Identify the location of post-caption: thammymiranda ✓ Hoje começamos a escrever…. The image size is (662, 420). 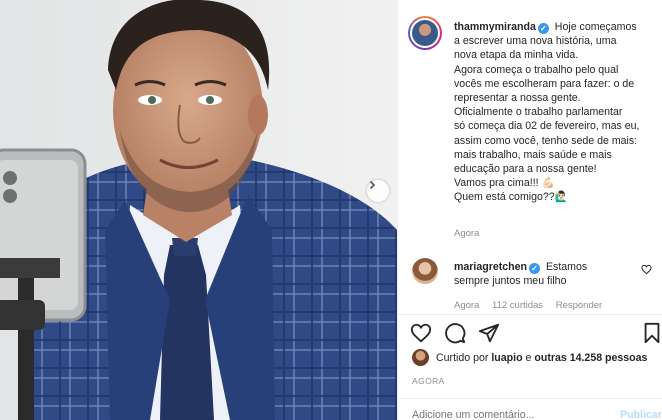
(556, 112).